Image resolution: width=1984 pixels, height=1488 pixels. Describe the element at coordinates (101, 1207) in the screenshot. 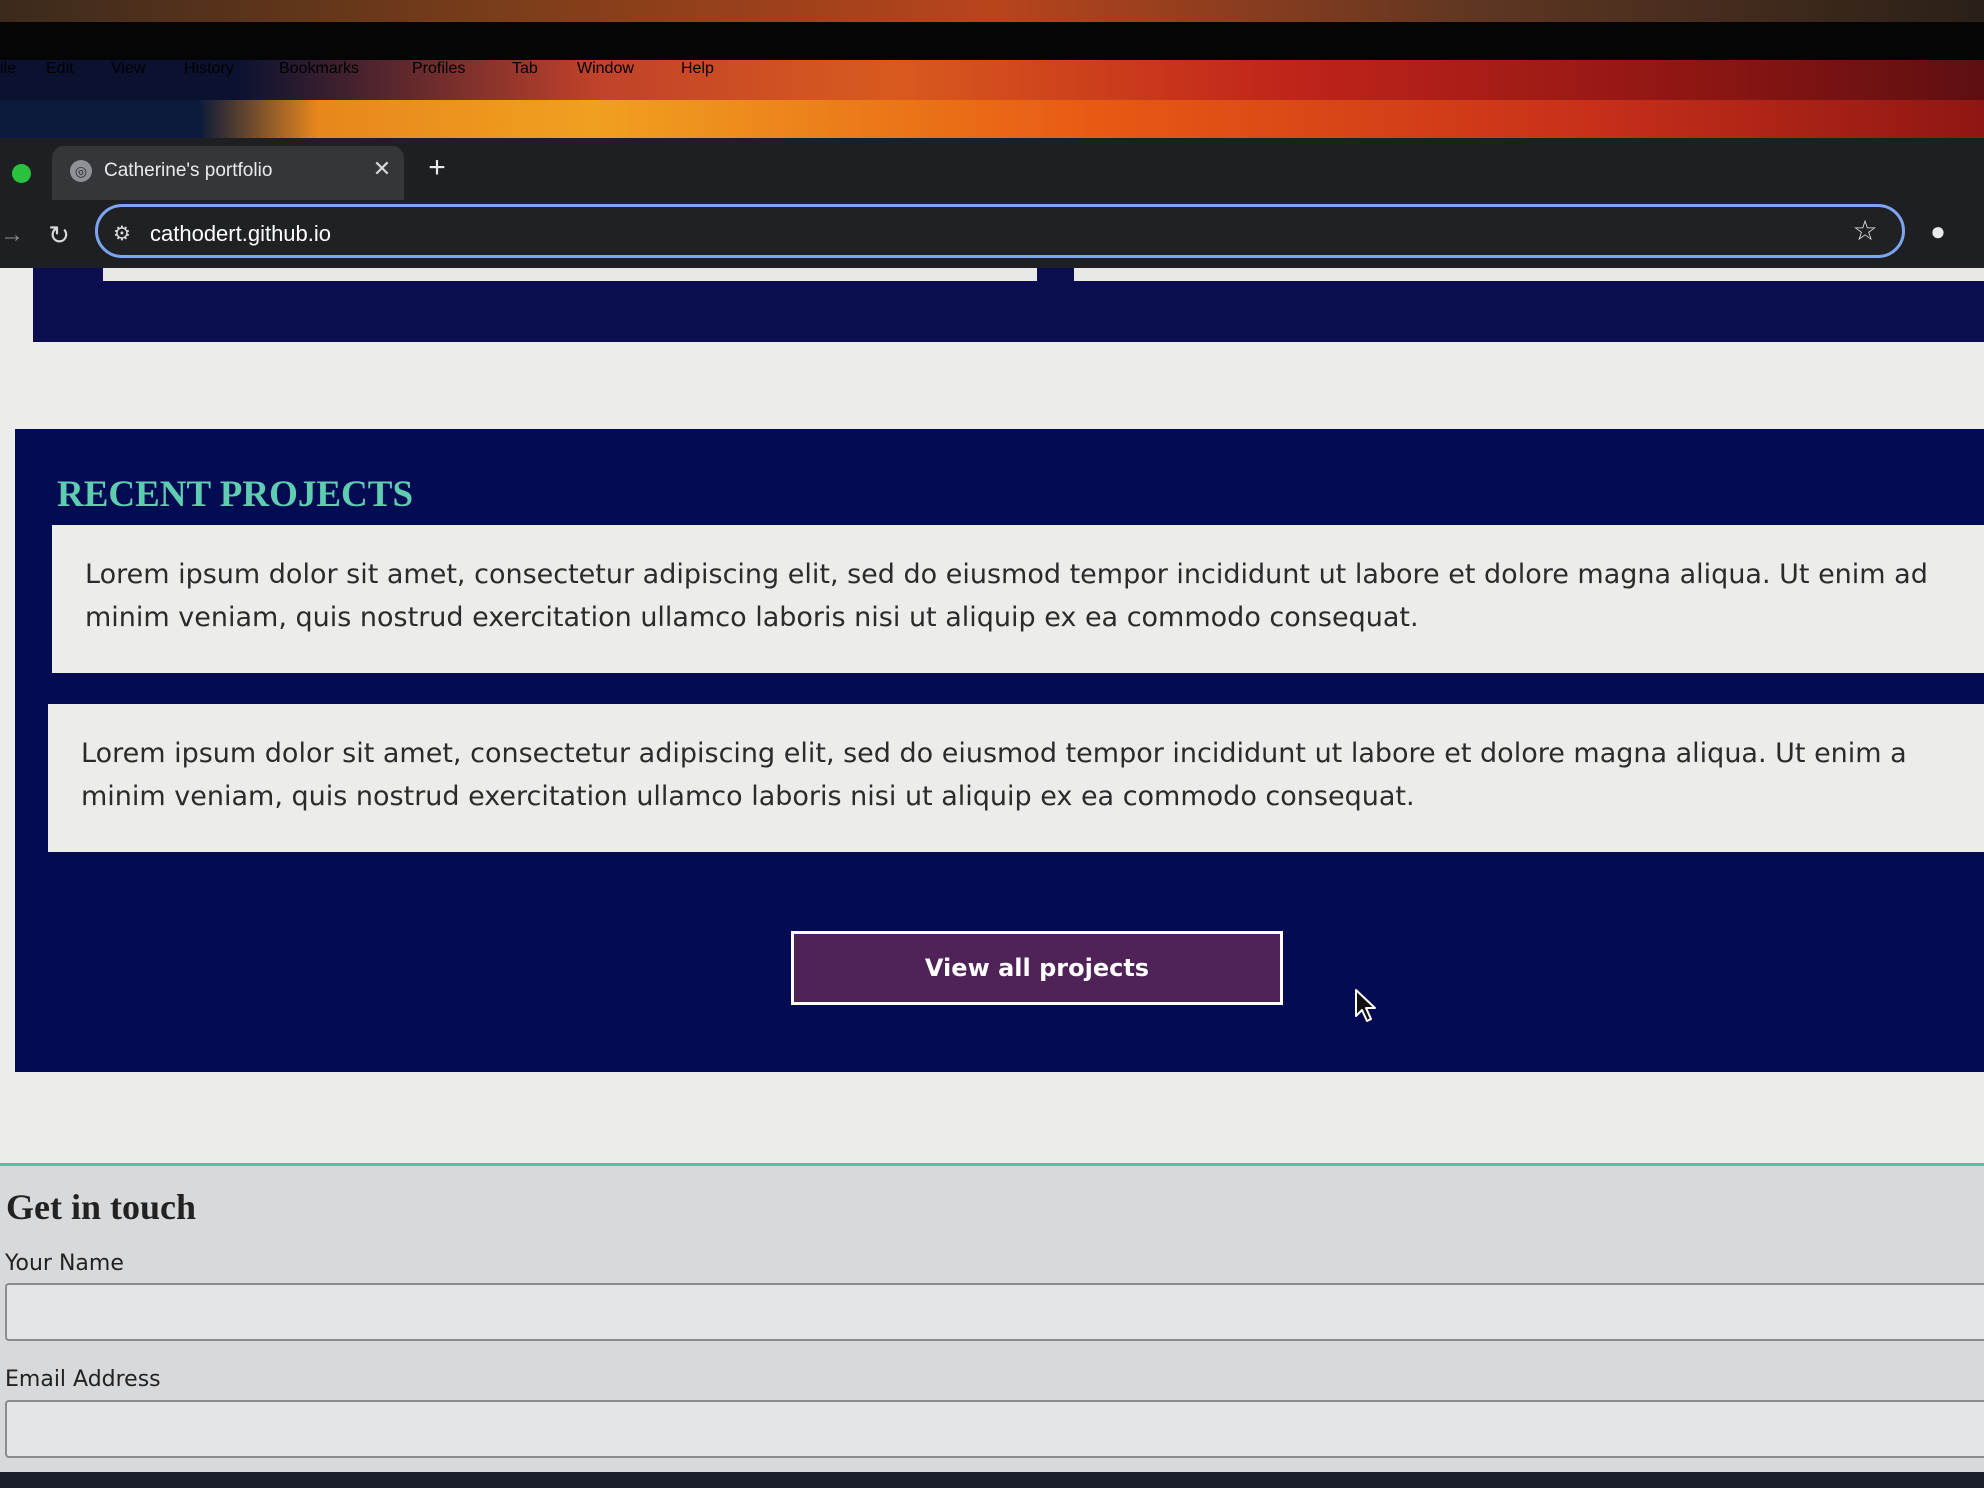

I see `contact-heading: Get in touch` at that location.